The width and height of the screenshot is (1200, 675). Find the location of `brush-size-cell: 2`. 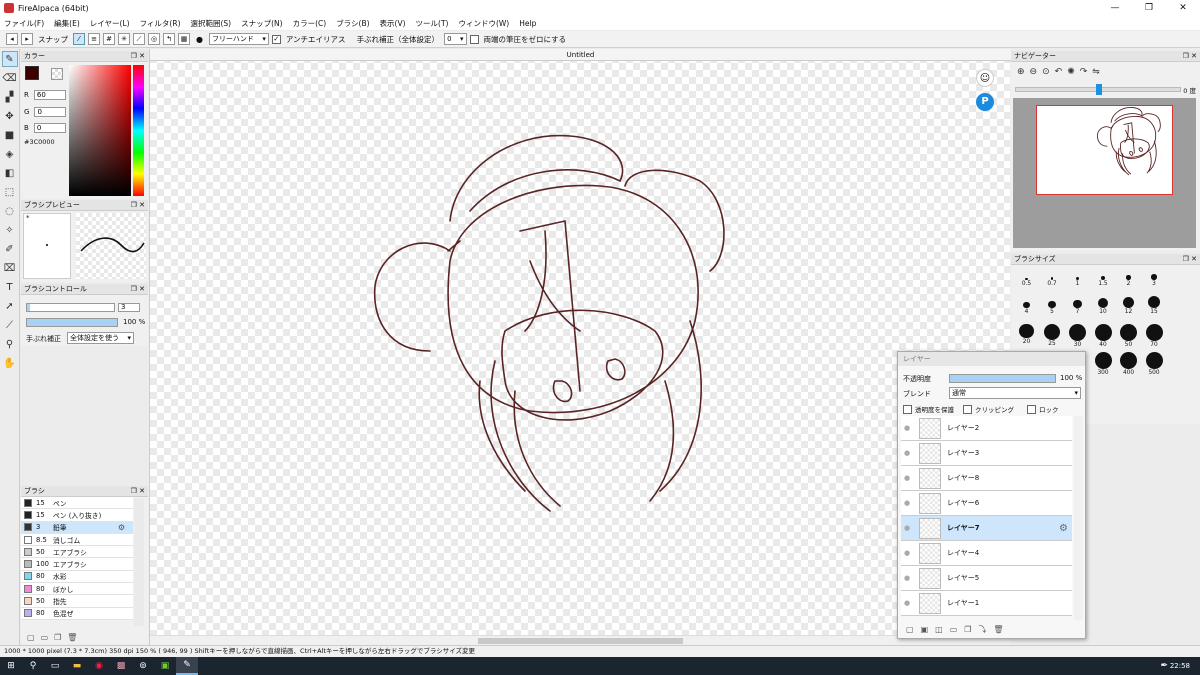

brush-size-cell: 2 is located at coordinates (1128, 277).